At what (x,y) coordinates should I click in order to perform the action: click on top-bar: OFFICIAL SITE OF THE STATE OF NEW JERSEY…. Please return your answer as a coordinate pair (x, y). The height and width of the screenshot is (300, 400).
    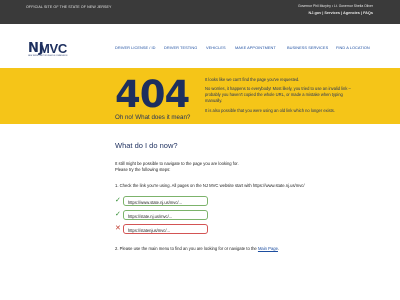
    Looking at the image, I should click on (200, 12).